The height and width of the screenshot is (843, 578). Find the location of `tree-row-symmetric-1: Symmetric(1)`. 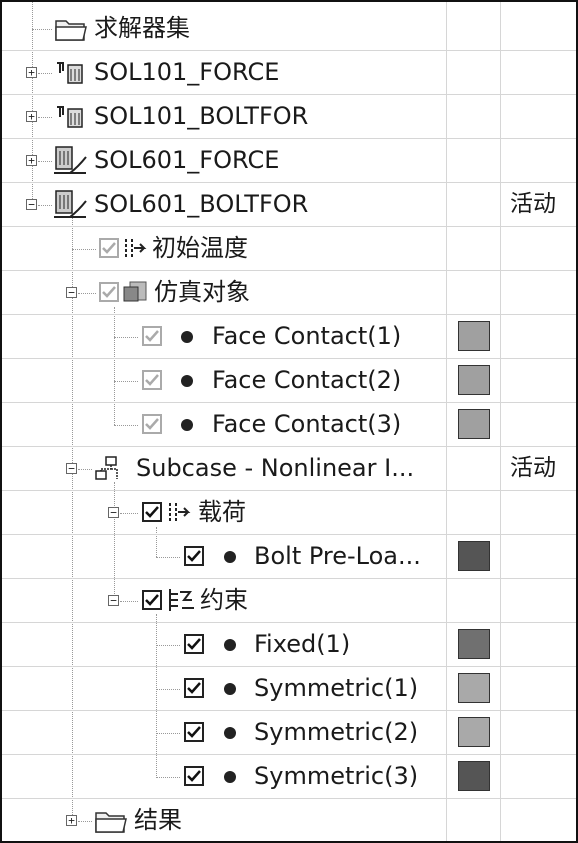

tree-row-symmetric-1: Symmetric(1) is located at coordinates (289, 689).